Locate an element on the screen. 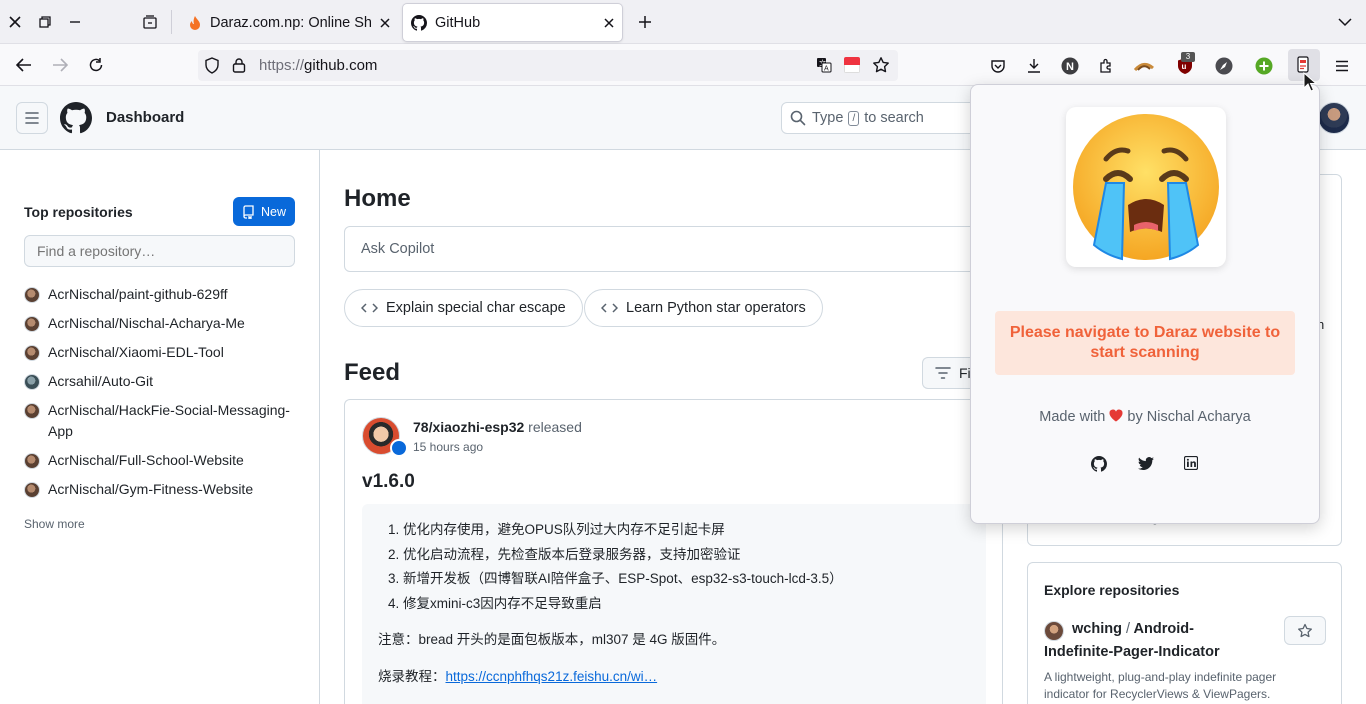 This screenshot has height=704, width=1366. note-text: 优化内存使用，避免OPUS队列过大内存不足引起卡屏 is located at coordinates (564, 529).